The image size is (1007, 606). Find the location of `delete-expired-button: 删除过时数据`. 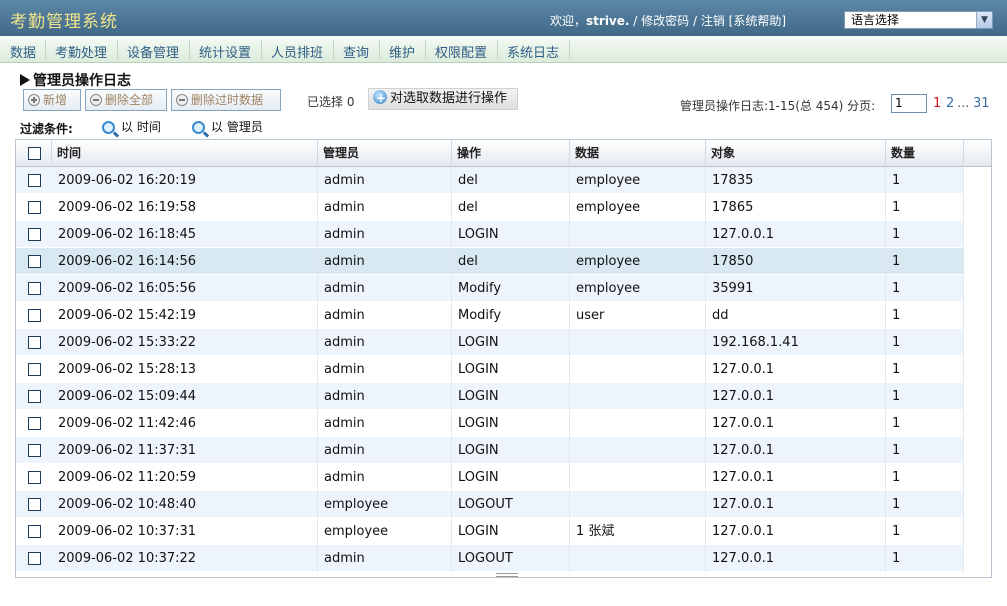

delete-expired-button: 删除过时数据 is located at coordinates (226, 100).